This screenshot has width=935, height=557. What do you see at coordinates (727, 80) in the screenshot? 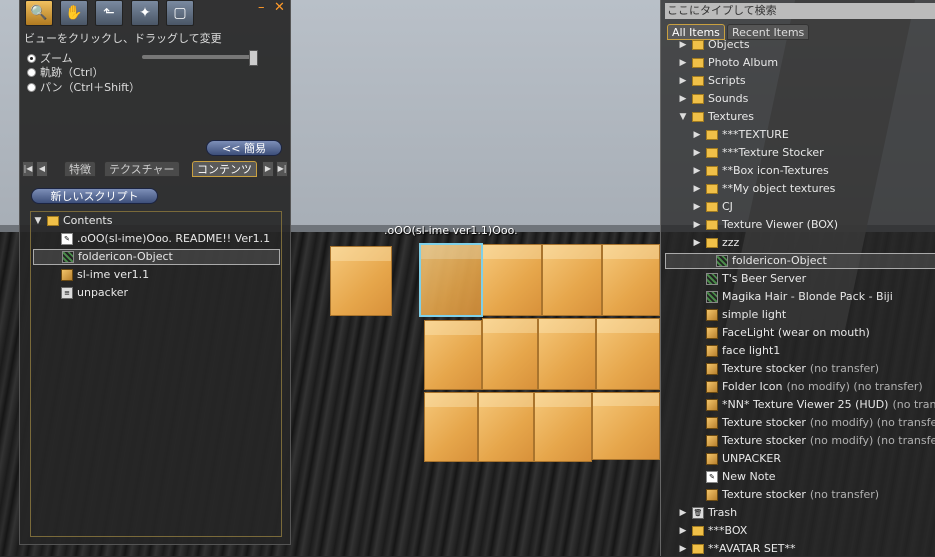
I see `item-label: Scripts` at bounding box center [727, 80].